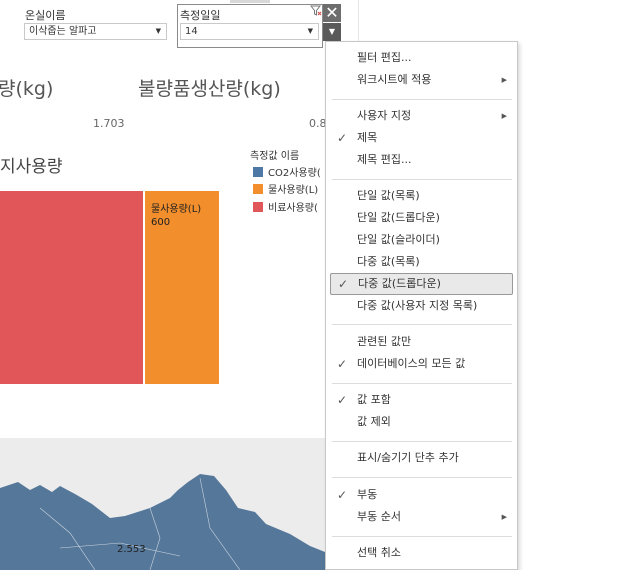 This screenshot has height=570, width=625. What do you see at coordinates (421, 400) in the screenshot?
I see `menu-item-include-values: ✓ 값 포함` at bounding box center [421, 400].